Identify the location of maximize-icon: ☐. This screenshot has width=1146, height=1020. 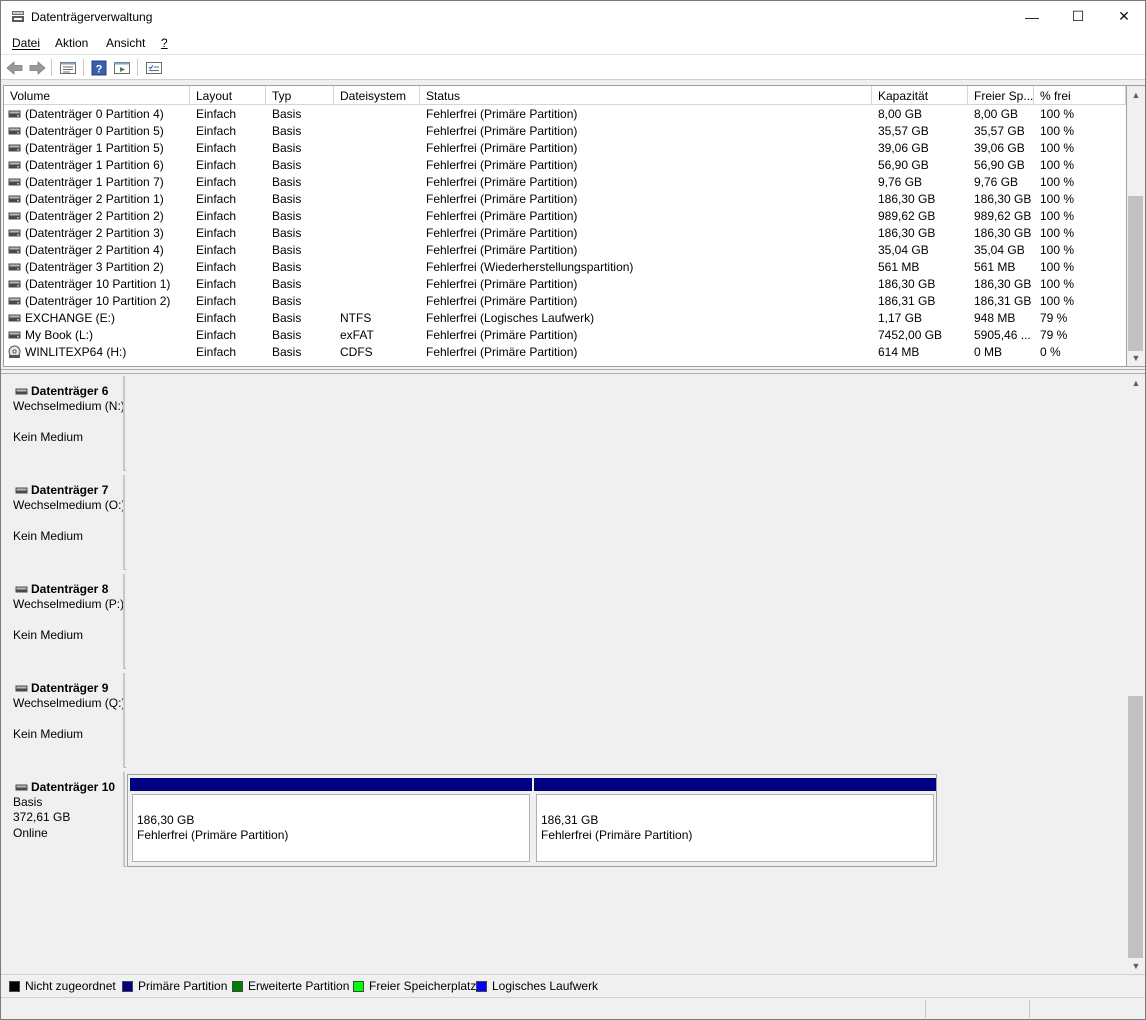
(1078, 16).